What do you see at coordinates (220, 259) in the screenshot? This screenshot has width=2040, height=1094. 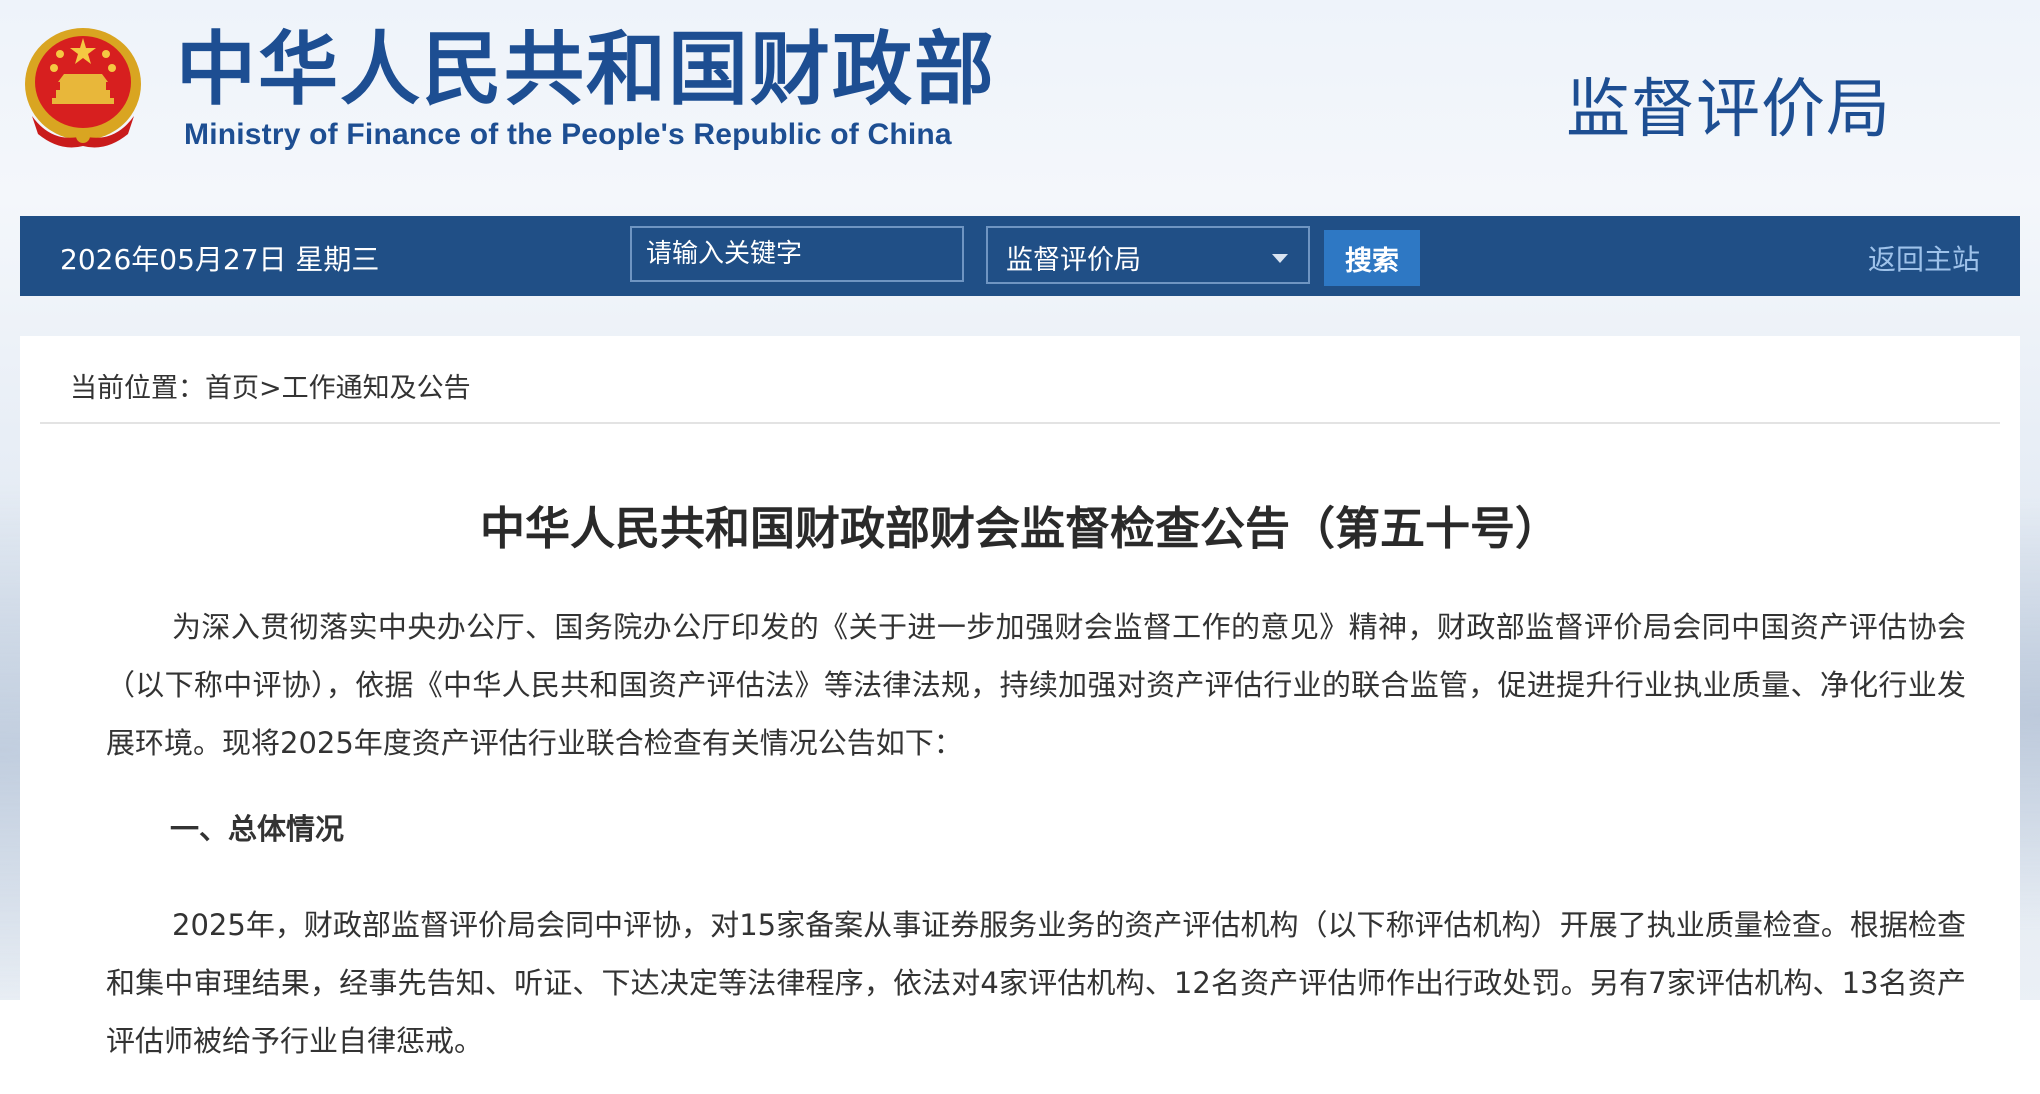 I see `current-date: 2026年05月27日 星期三` at bounding box center [220, 259].